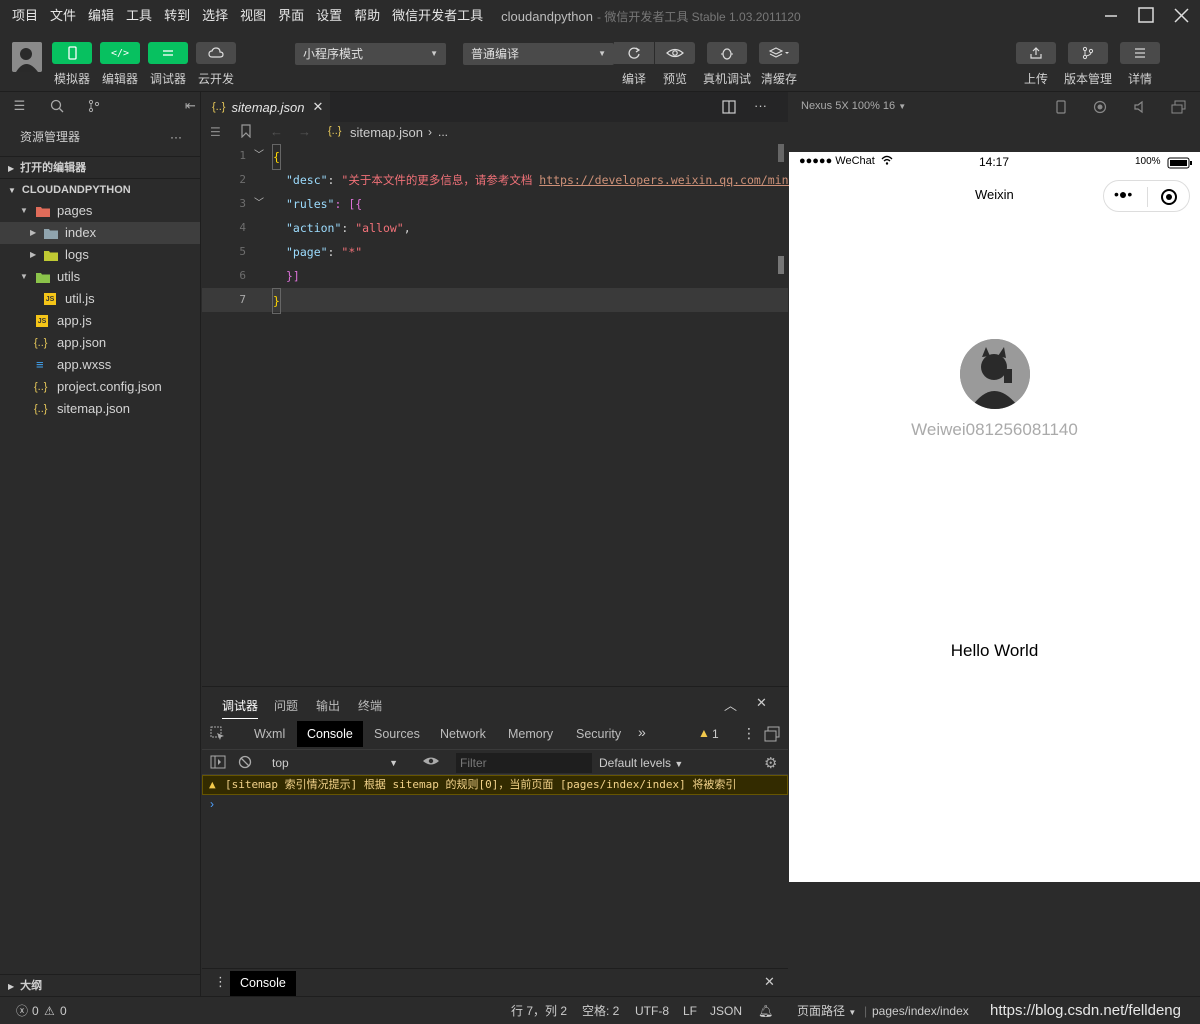 The height and width of the screenshot is (1024, 1200). Describe the element at coordinates (101, 16) in the screenshot. I see `menu-edit: 编辑` at that location.